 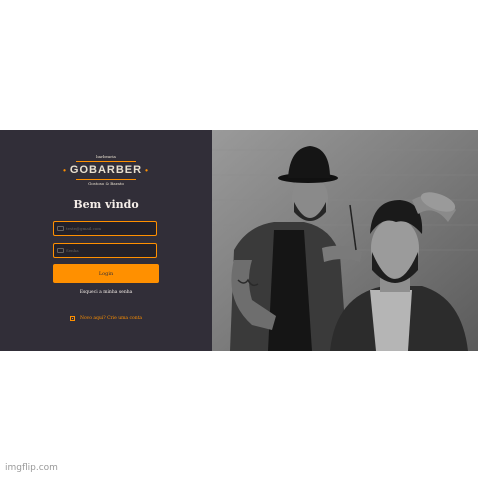 I want to click on lock-icon, so click(x=60, y=250).